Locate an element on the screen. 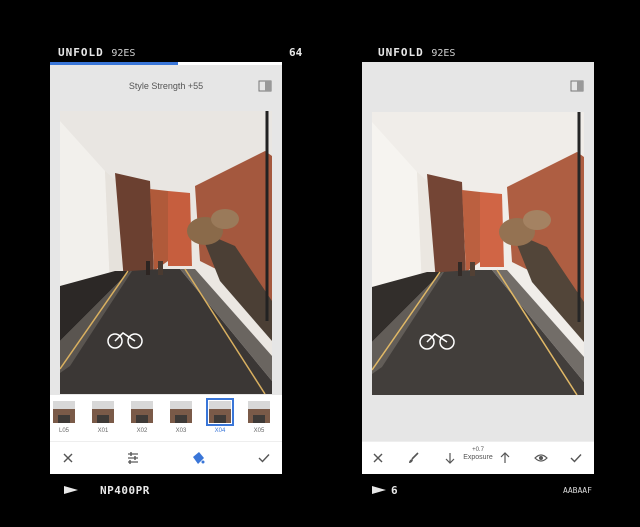  exposure-label: Exposure is located at coordinates (478, 457).